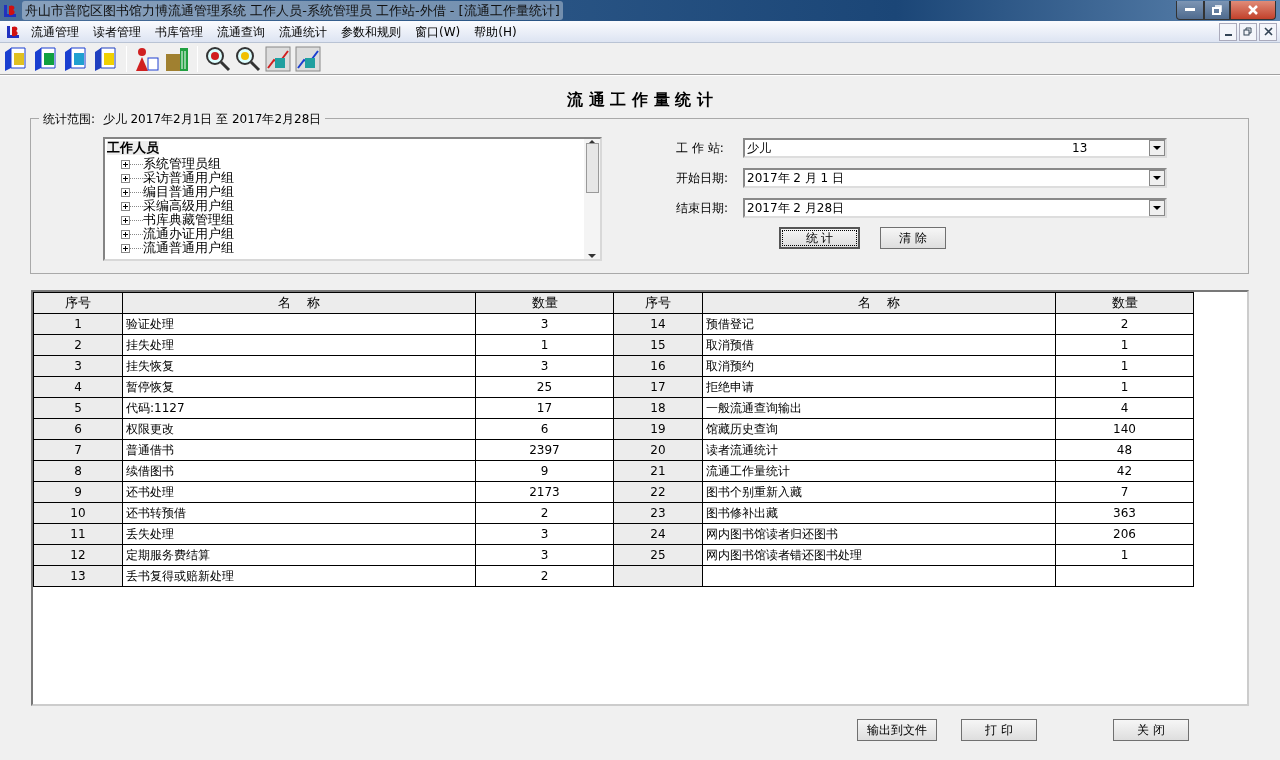 The image size is (1280, 760). I want to click on row-number: 17, so click(658, 387).